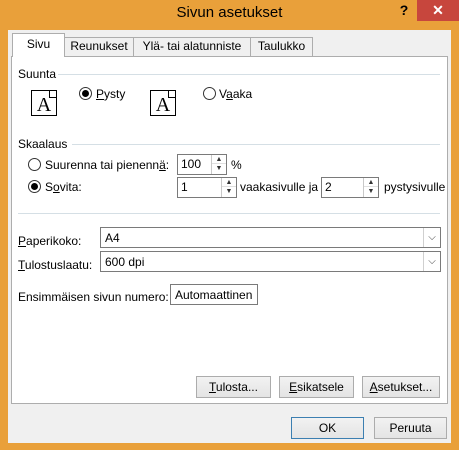 The width and height of the screenshot is (459, 450). What do you see at coordinates (410, 428) in the screenshot?
I see `cancel-button: Peruuta` at bounding box center [410, 428].